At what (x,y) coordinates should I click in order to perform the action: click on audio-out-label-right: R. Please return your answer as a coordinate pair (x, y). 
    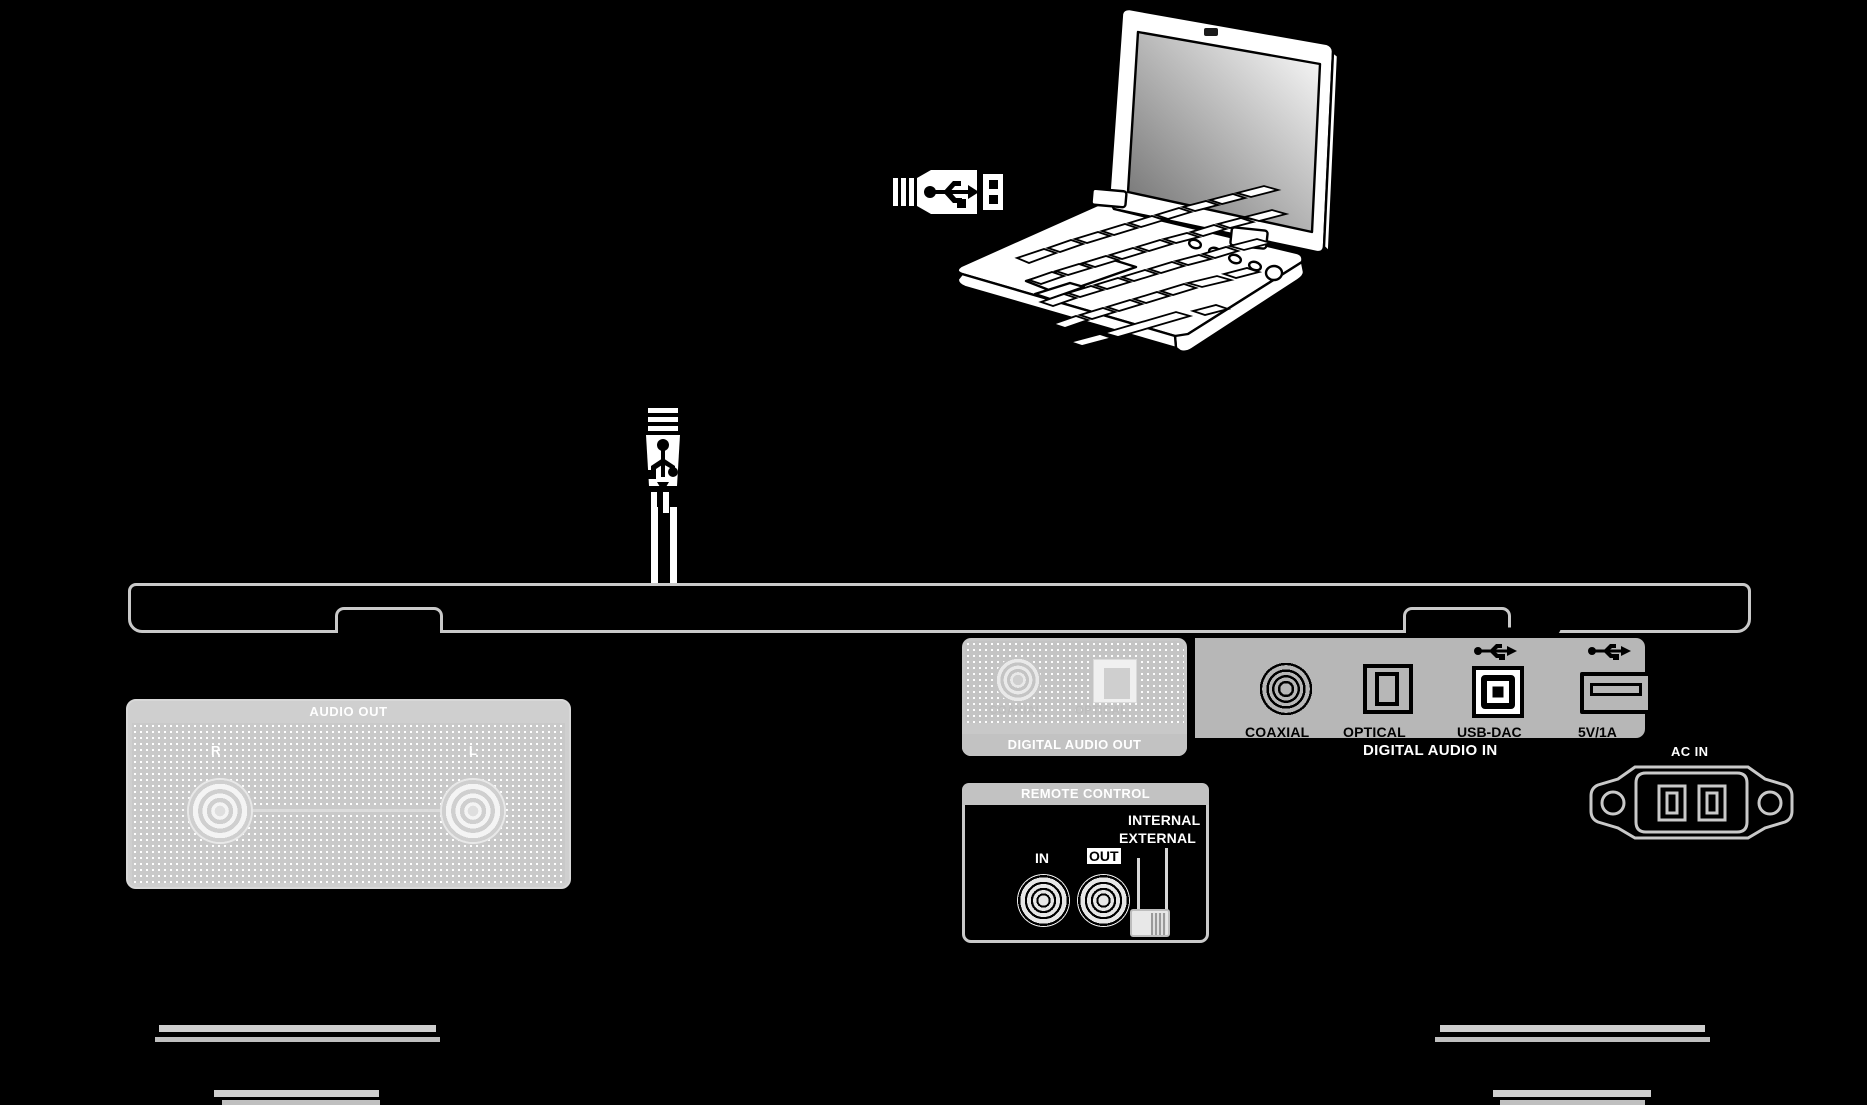
    Looking at the image, I should click on (216, 750).